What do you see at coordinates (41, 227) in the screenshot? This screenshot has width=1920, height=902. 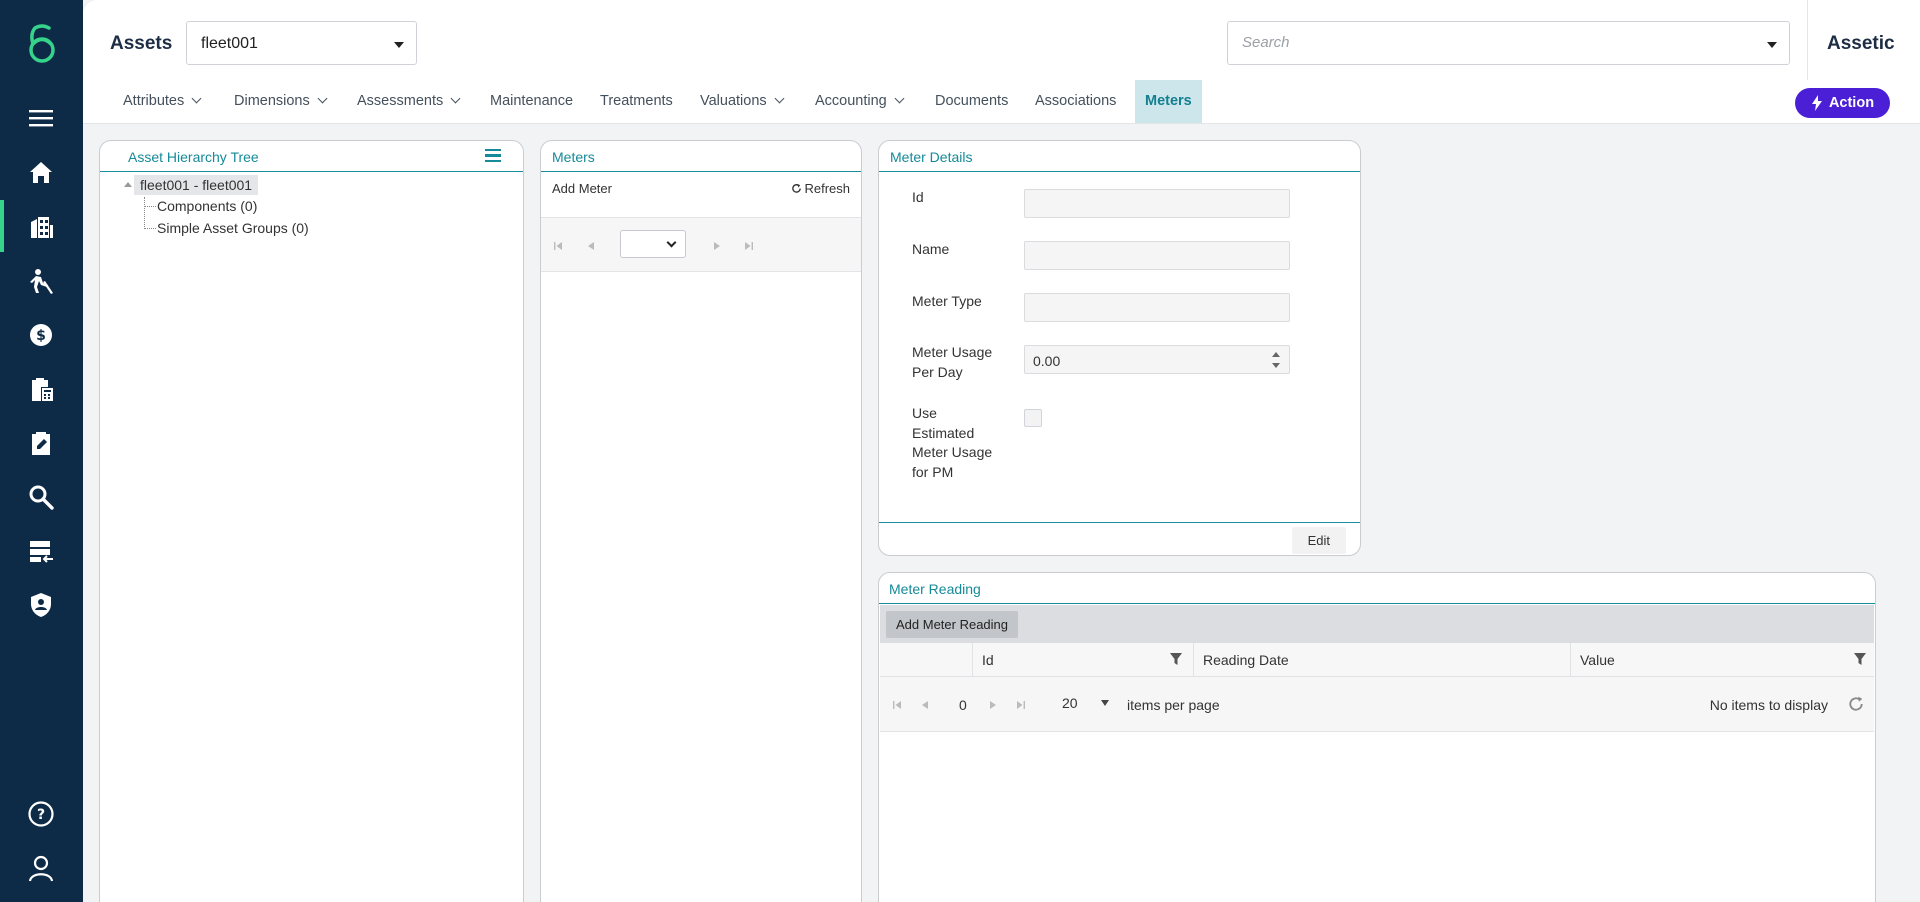 I see `buildings-icon` at bounding box center [41, 227].